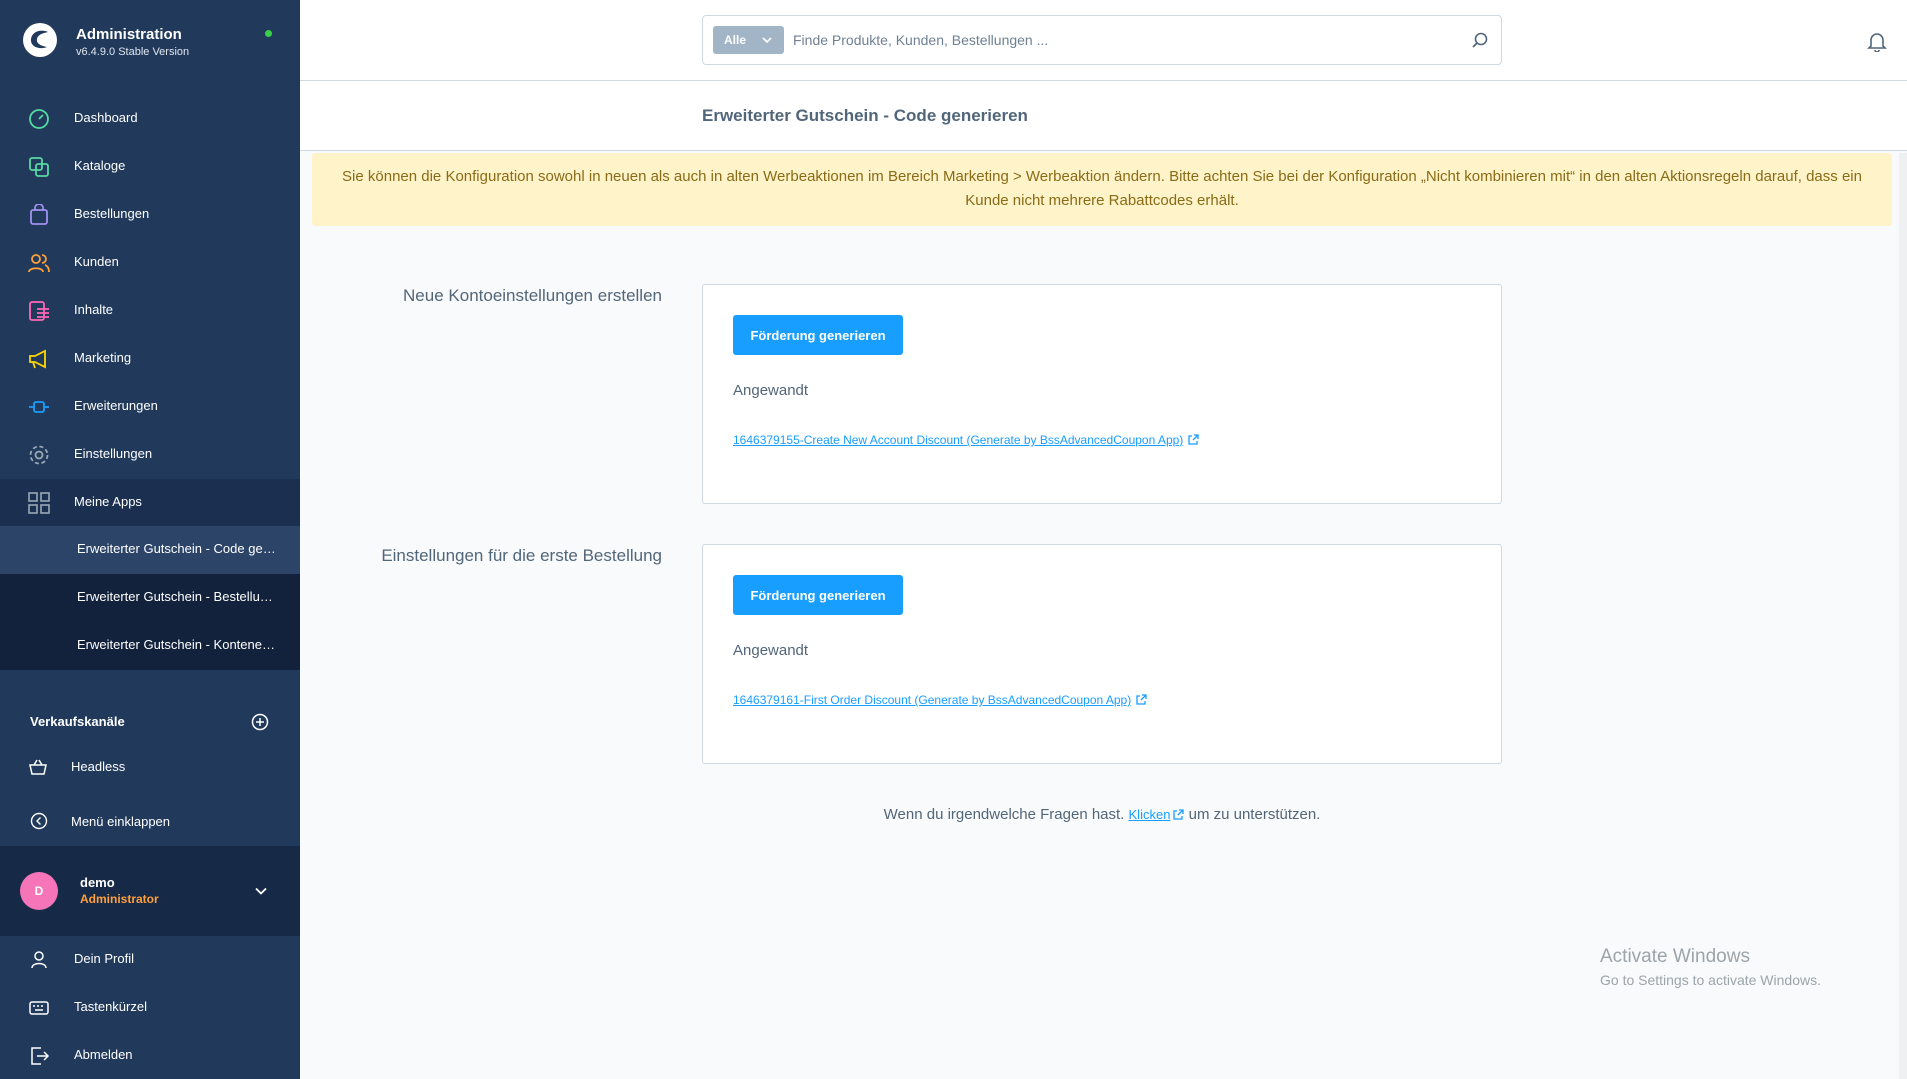 Image resolution: width=1907 pixels, height=1079 pixels. I want to click on user-menu-label: Tastenkürzel, so click(110, 1006).